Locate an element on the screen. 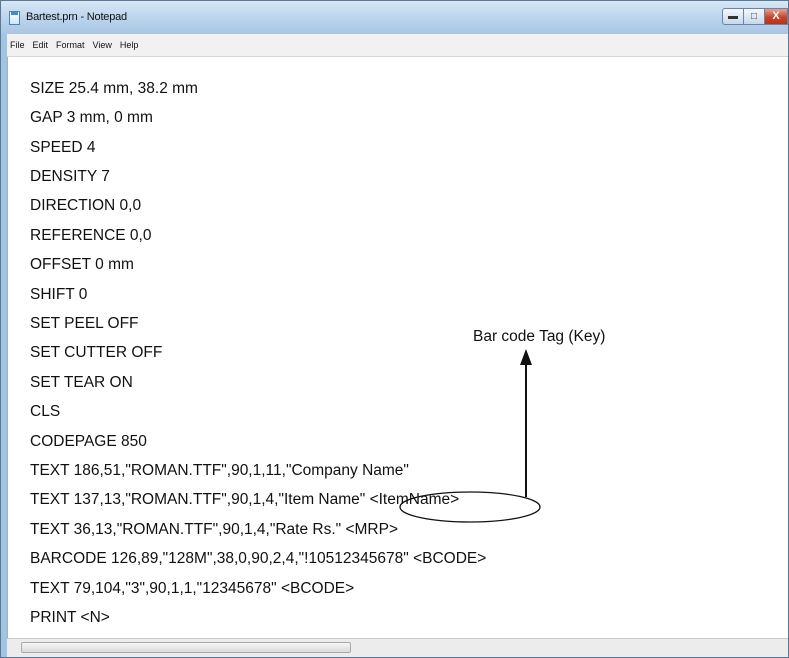 The image size is (789, 658). code-line: SHIFT 0 is located at coordinates (59, 294).